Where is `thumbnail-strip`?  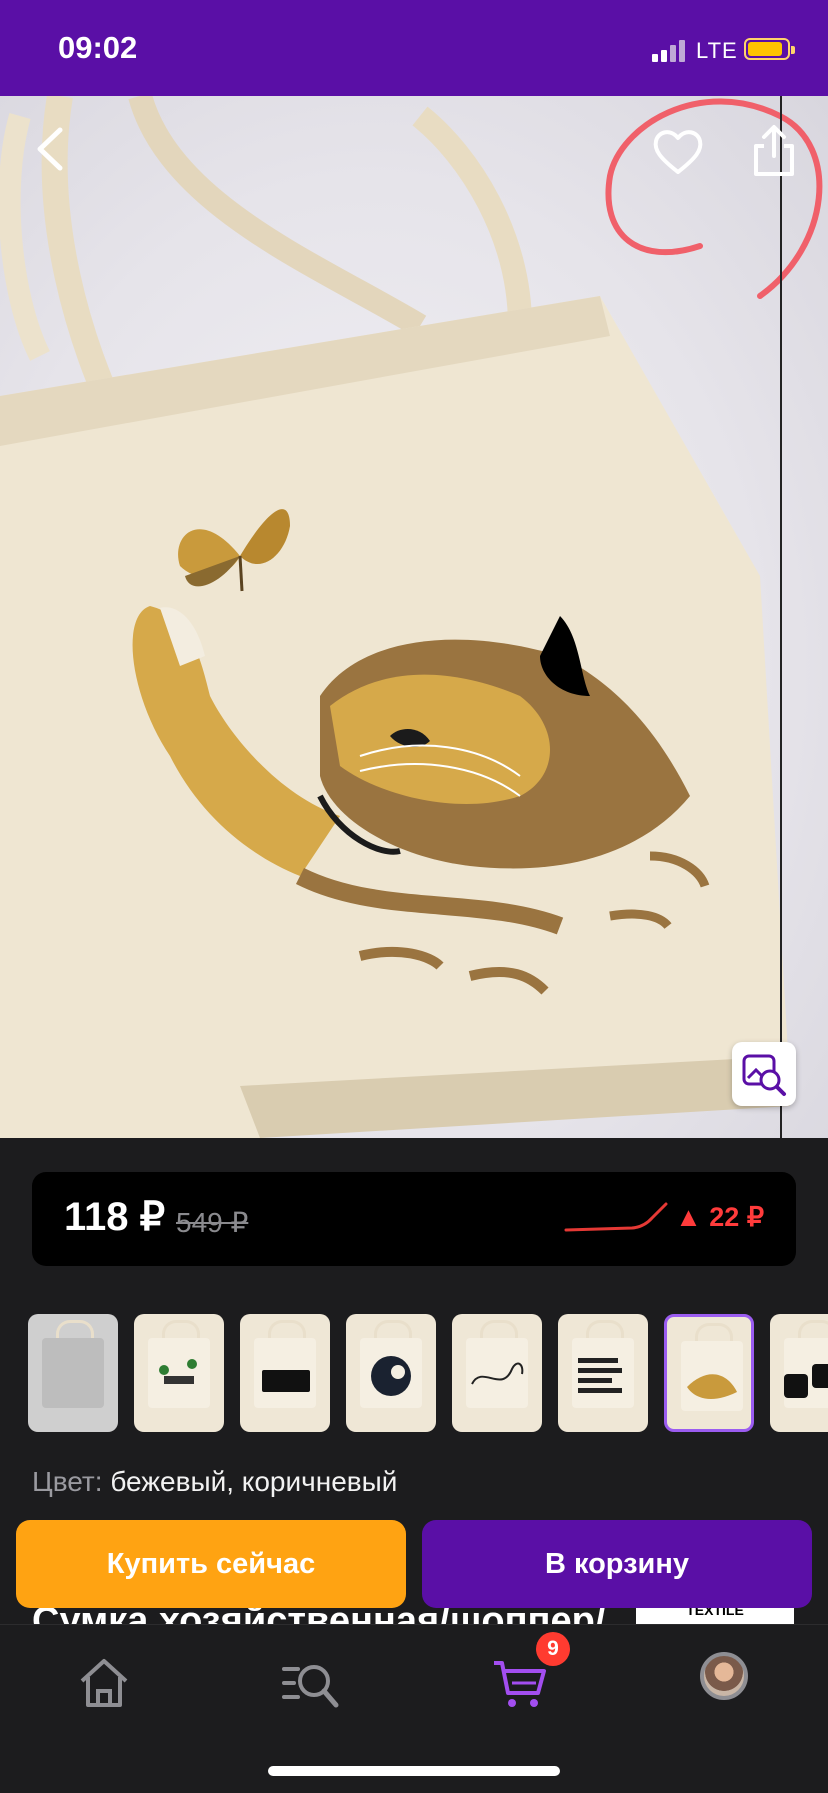 thumbnail-strip is located at coordinates (414, 1374).